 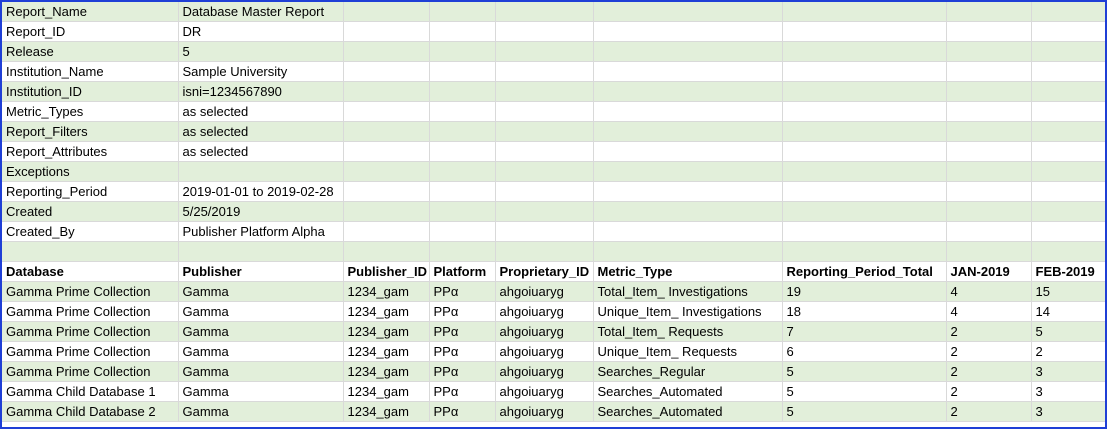 I want to click on cell: Total_Item_ Investigations, so click(x=688, y=291).